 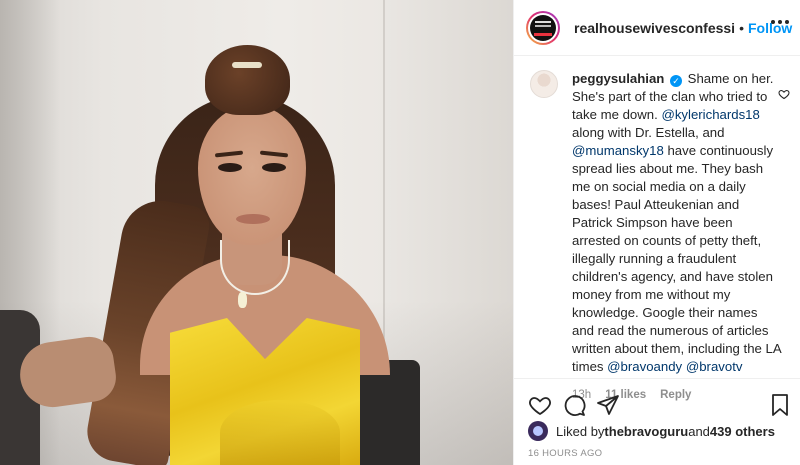 What do you see at coordinates (247, 65) in the screenshot?
I see `hair-clip` at bounding box center [247, 65].